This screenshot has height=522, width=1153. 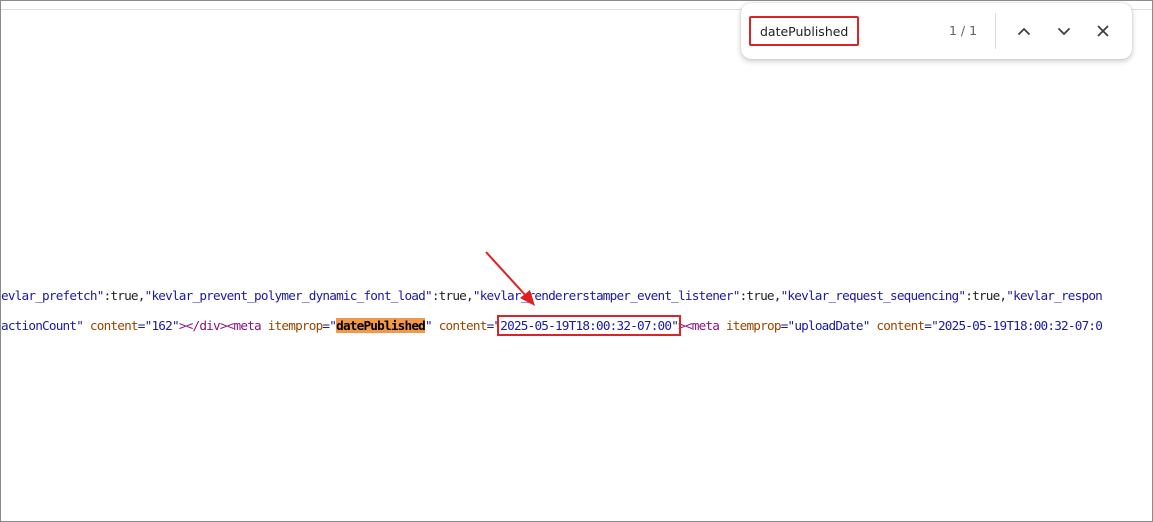 I want to click on search-match-highlight: datePublished, so click(x=381, y=325).